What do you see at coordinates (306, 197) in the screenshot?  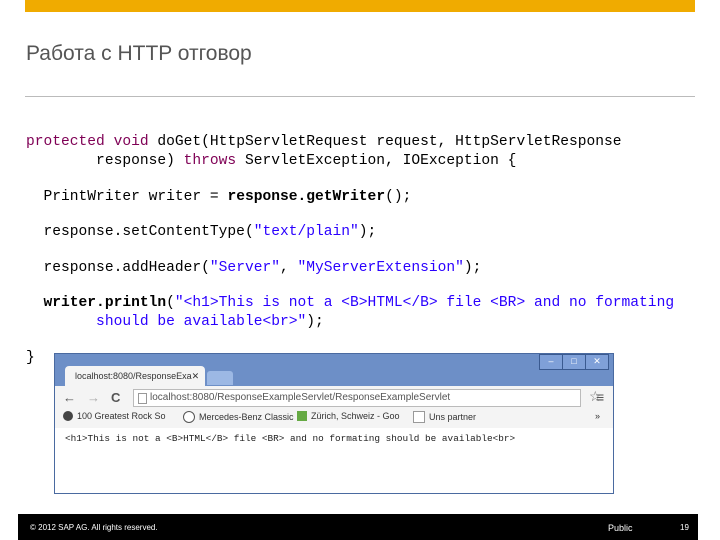 I see `code-bold: response.getWriter` at bounding box center [306, 197].